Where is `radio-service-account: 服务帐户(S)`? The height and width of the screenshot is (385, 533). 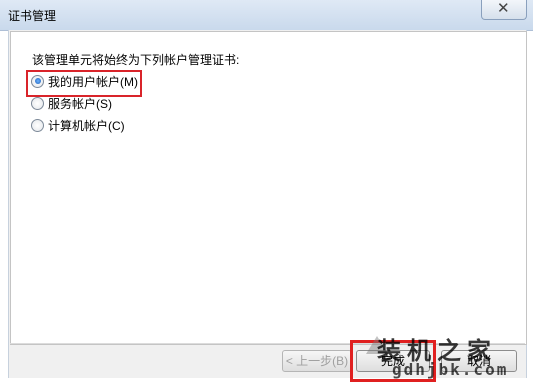
radio-service-account: 服务帐户(S) is located at coordinates (71, 103).